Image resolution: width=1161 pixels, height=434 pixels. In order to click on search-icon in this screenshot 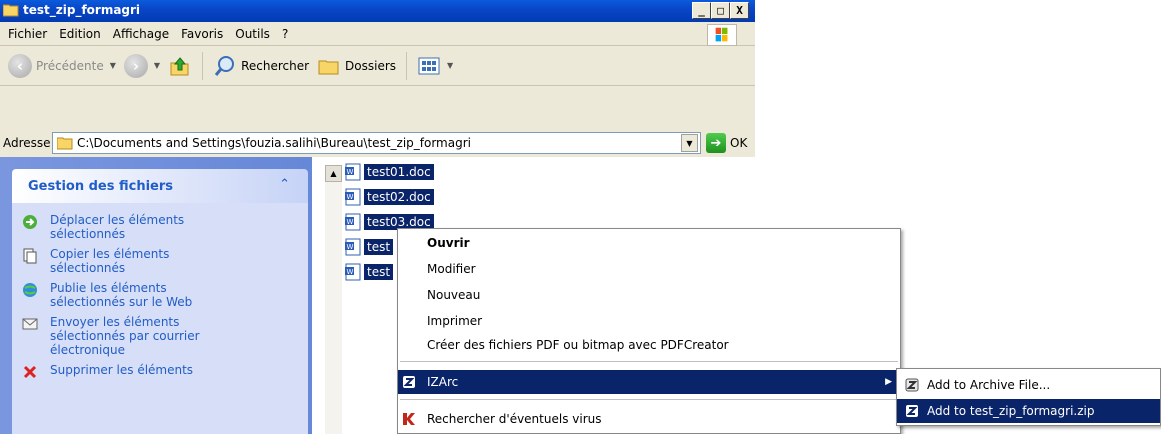, I will do `click(224, 65)`.